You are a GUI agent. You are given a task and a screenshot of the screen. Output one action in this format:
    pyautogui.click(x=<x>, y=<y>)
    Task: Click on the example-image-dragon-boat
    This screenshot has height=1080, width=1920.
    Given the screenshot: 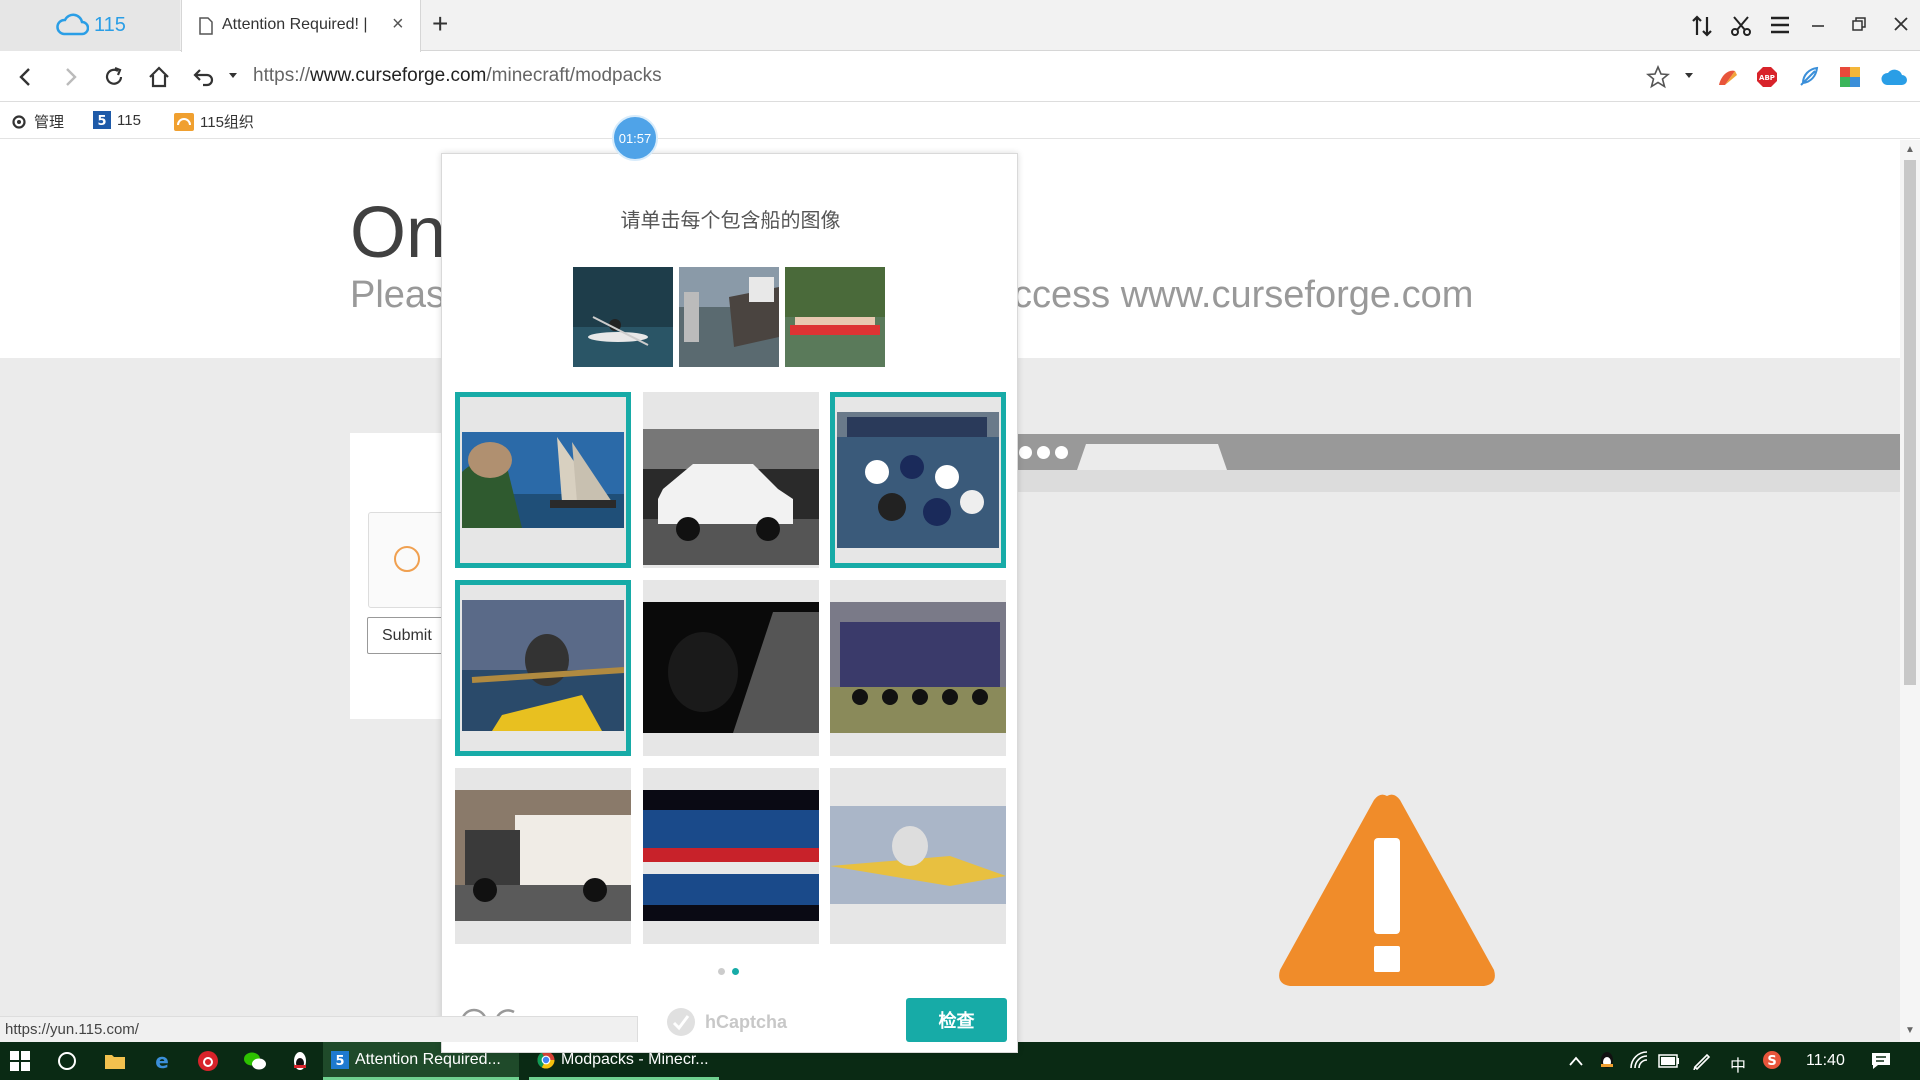 What is the action you would take?
    pyautogui.click(x=835, y=317)
    